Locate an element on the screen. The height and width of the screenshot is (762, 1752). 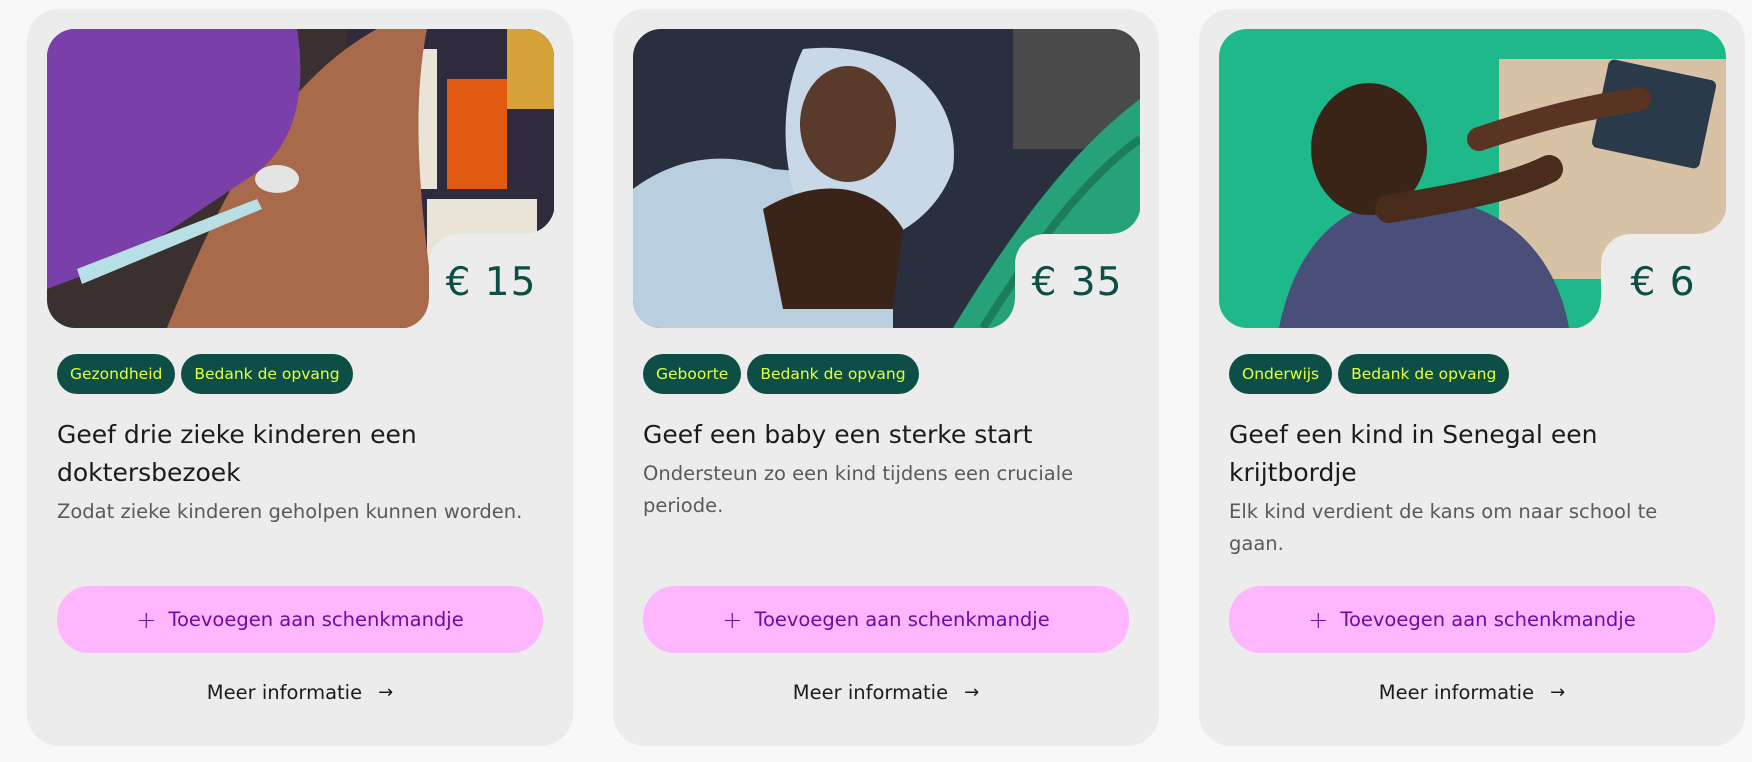
card-image-area: € 35 is located at coordinates (887, 179).